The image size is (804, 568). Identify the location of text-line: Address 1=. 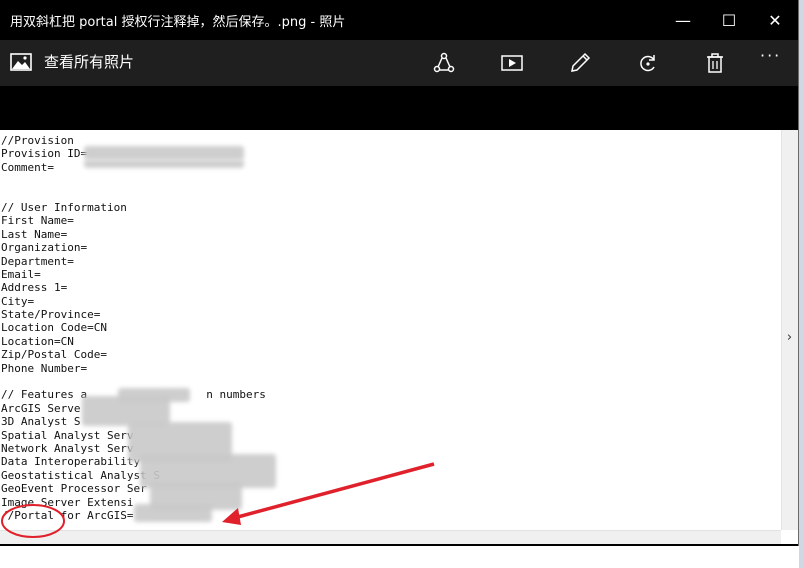
(34, 287).